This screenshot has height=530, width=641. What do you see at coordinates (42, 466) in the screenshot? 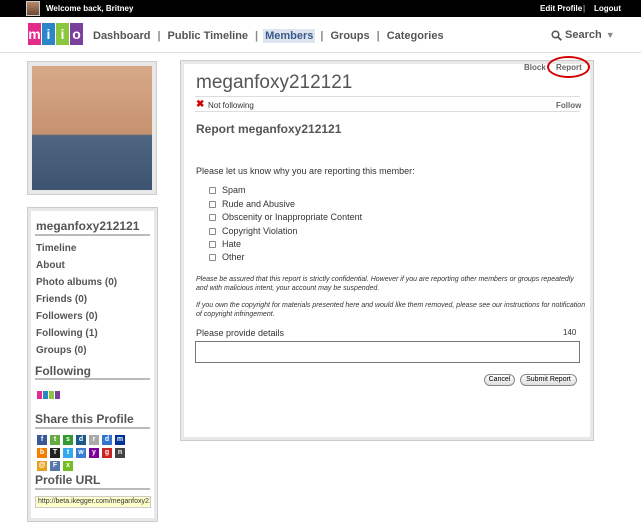
I see `email-icon: @` at bounding box center [42, 466].